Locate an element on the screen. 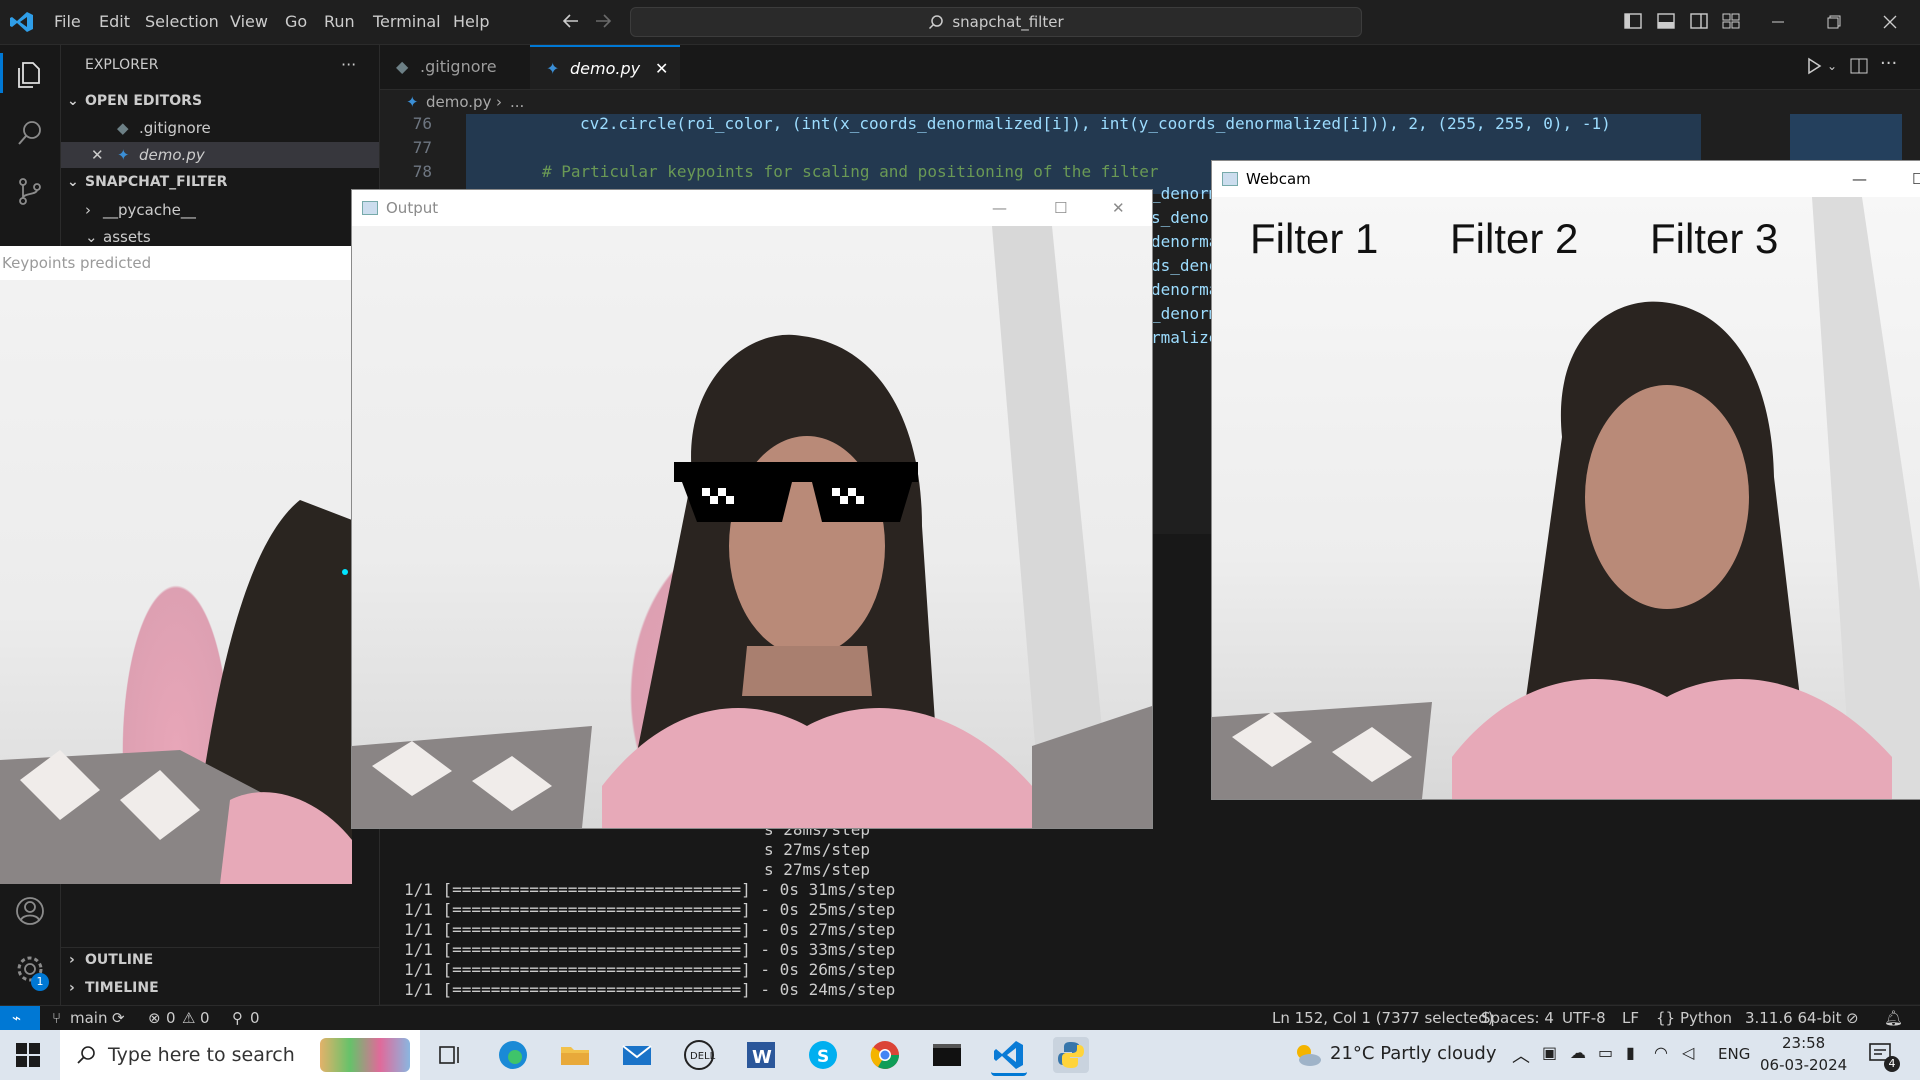 Image resolution: width=1920 pixels, height=1080 pixels. run-python-file-icon is located at coordinates (1814, 66).